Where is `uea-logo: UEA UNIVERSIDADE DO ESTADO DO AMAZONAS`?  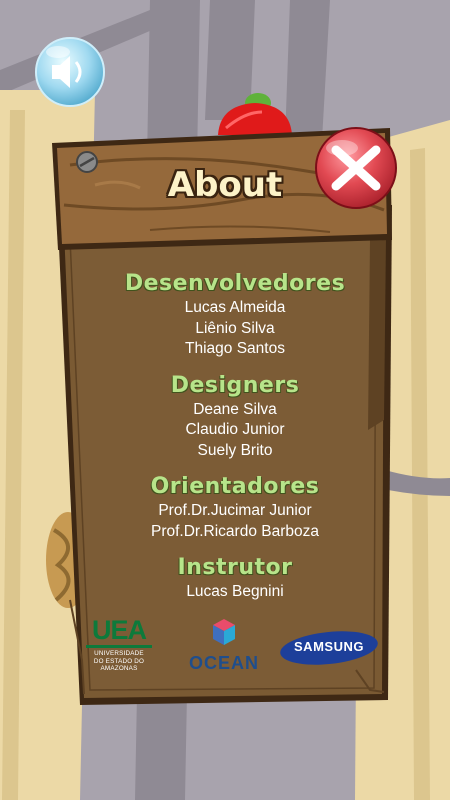
uea-logo: UEA UNIVERSIDADE DO ESTADO DO AMAZONAS is located at coordinates (119, 644).